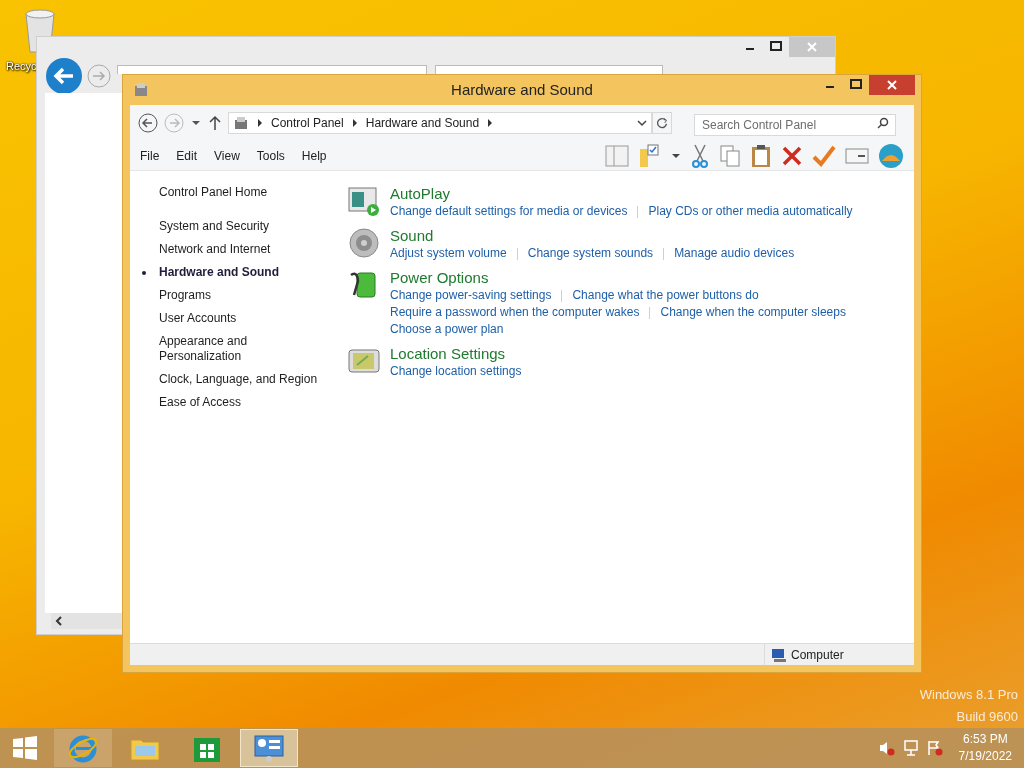 Image resolution: width=1024 pixels, height=768 pixels. Describe the element at coordinates (448, 253) in the screenshot. I see `task-link: Adjust system volume` at that location.